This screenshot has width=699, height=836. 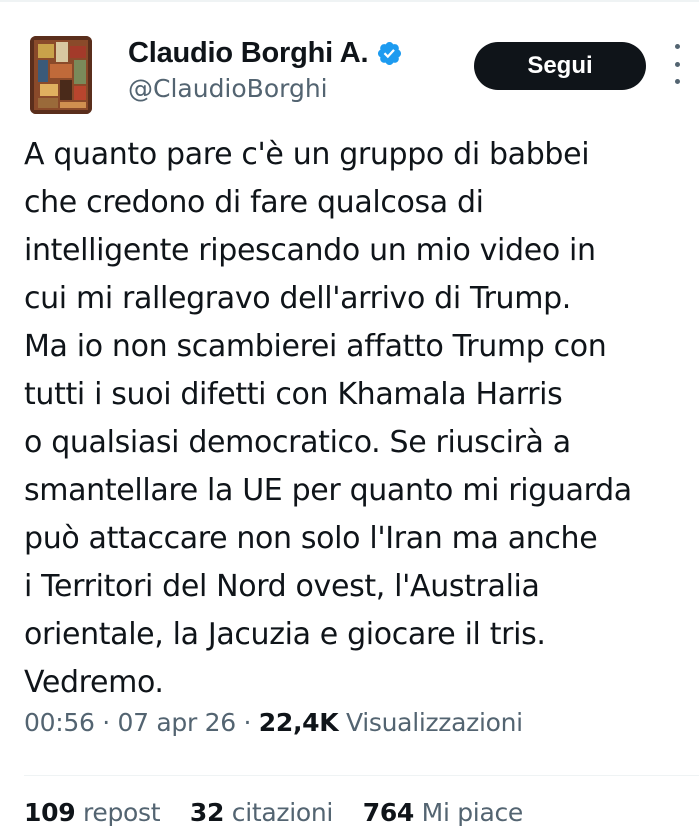 I want to click on tweet-text-line: o qualsiasi democratico. Se riuscirà a, so click(x=297, y=442).